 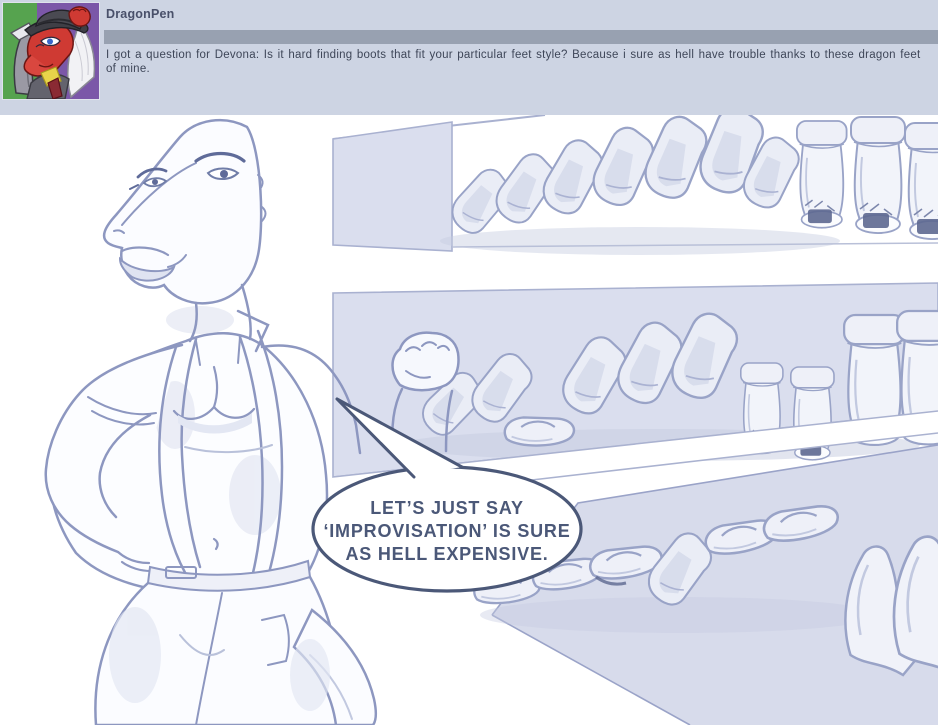 What do you see at coordinates (140, 14) in the screenshot?
I see `username: DragonPen` at bounding box center [140, 14].